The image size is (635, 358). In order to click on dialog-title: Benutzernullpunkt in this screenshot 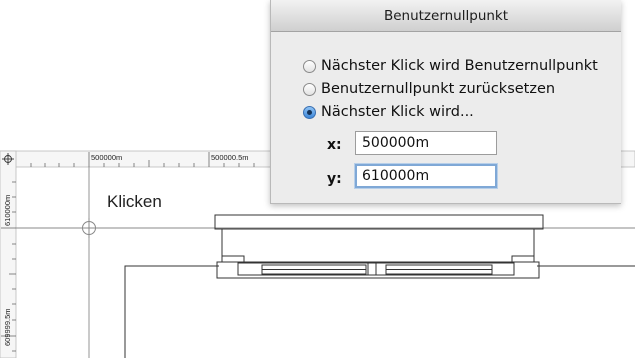, I will do `click(446, 15)`.